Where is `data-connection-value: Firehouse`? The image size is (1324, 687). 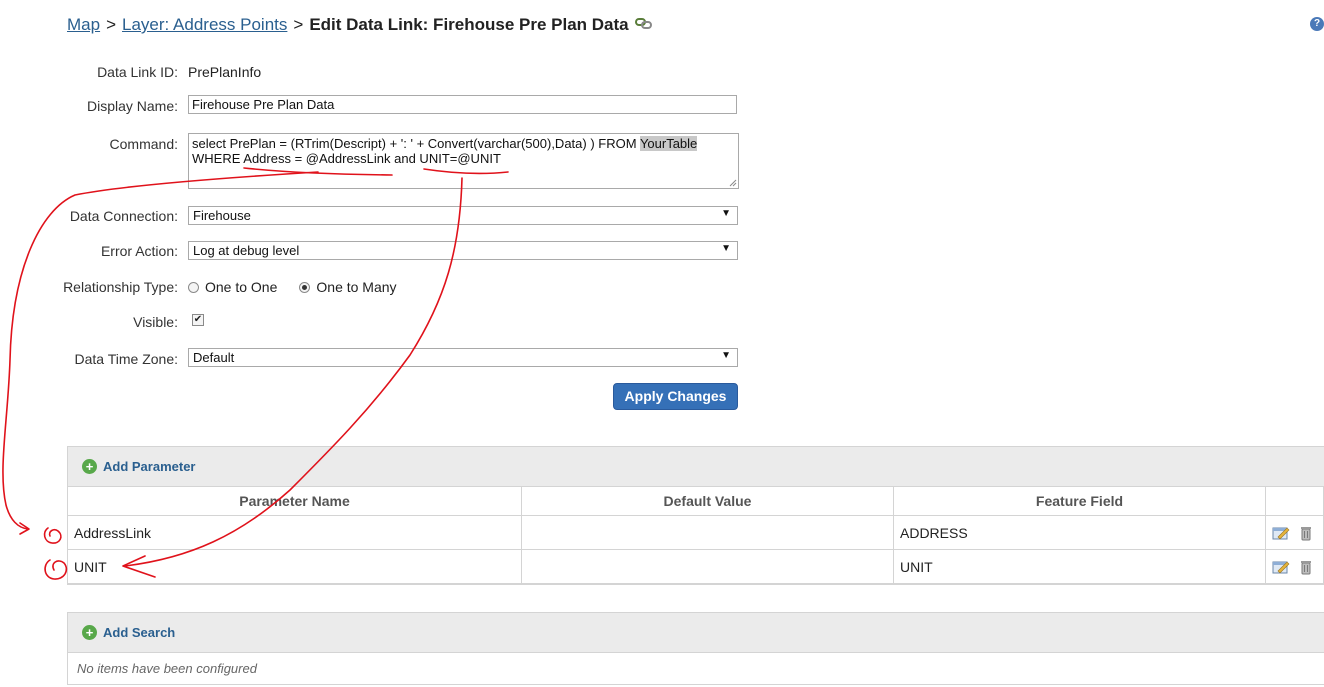
data-connection-value: Firehouse is located at coordinates (222, 215).